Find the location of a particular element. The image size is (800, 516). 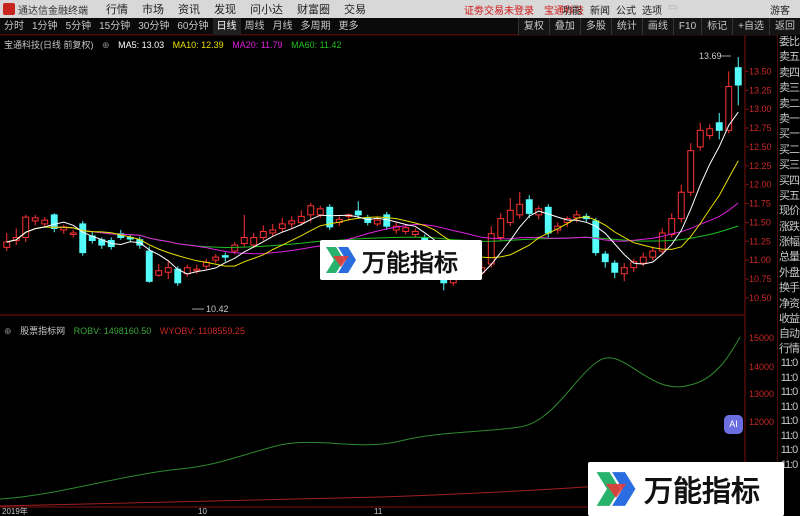

tool-mark-button: 标记 is located at coordinates (717, 26).